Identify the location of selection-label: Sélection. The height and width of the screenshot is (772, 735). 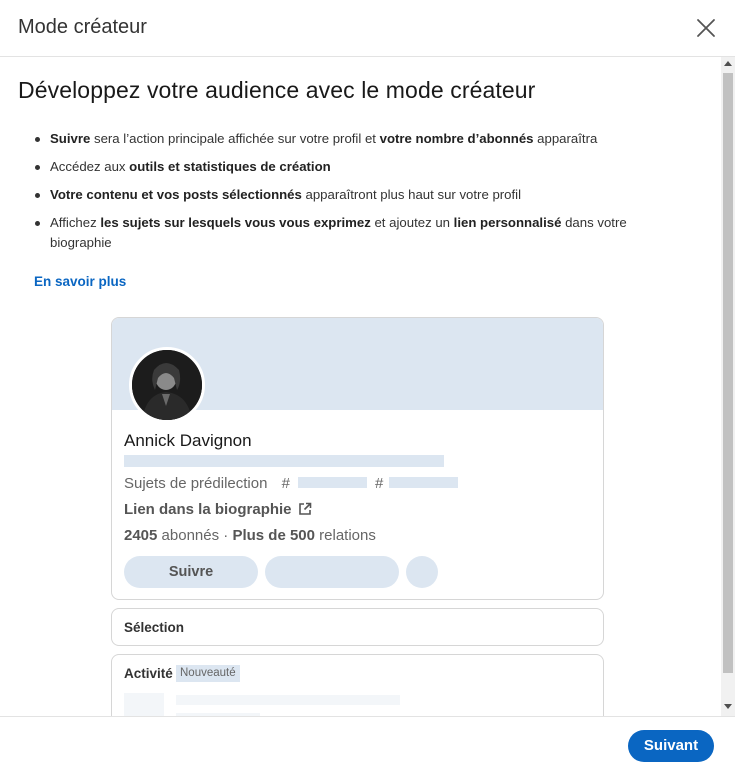
(154, 627).